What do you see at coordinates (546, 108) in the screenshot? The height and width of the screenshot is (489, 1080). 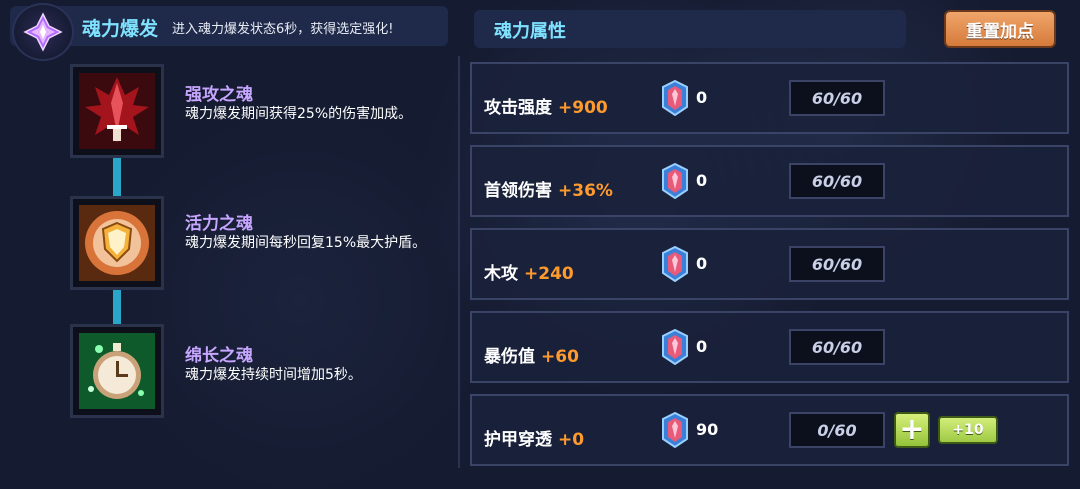 I see `attribute-name: 攻击强度 +900` at bounding box center [546, 108].